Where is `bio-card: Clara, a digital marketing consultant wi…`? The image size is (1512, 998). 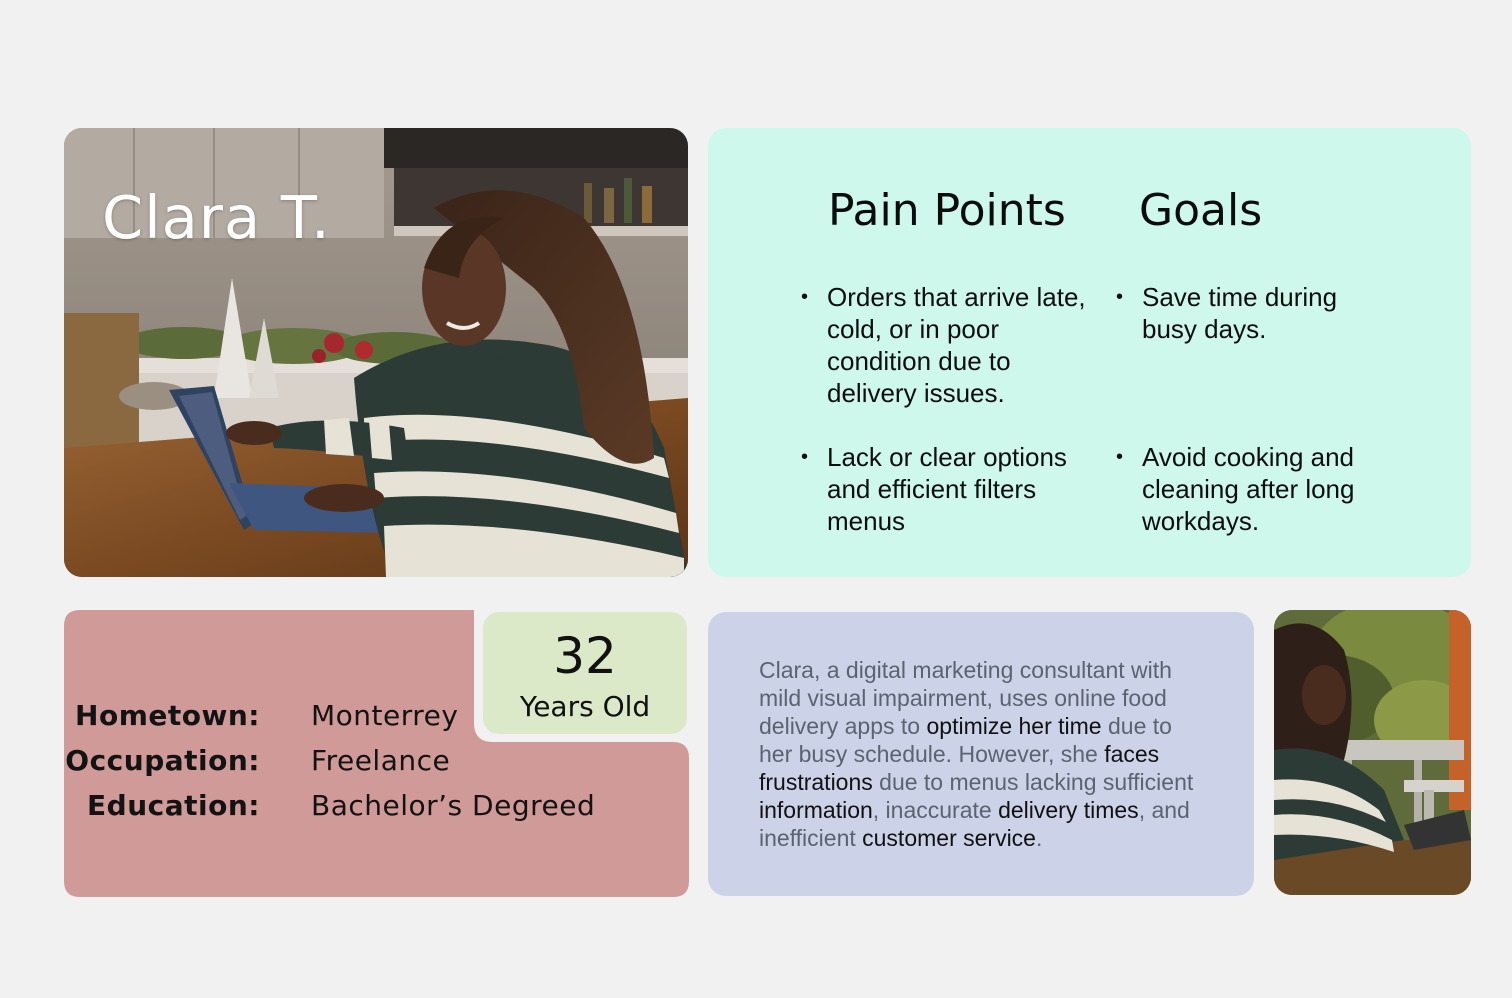
bio-card: Clara, a digital marketing consultant wi… is located at coordinates (981, 754).